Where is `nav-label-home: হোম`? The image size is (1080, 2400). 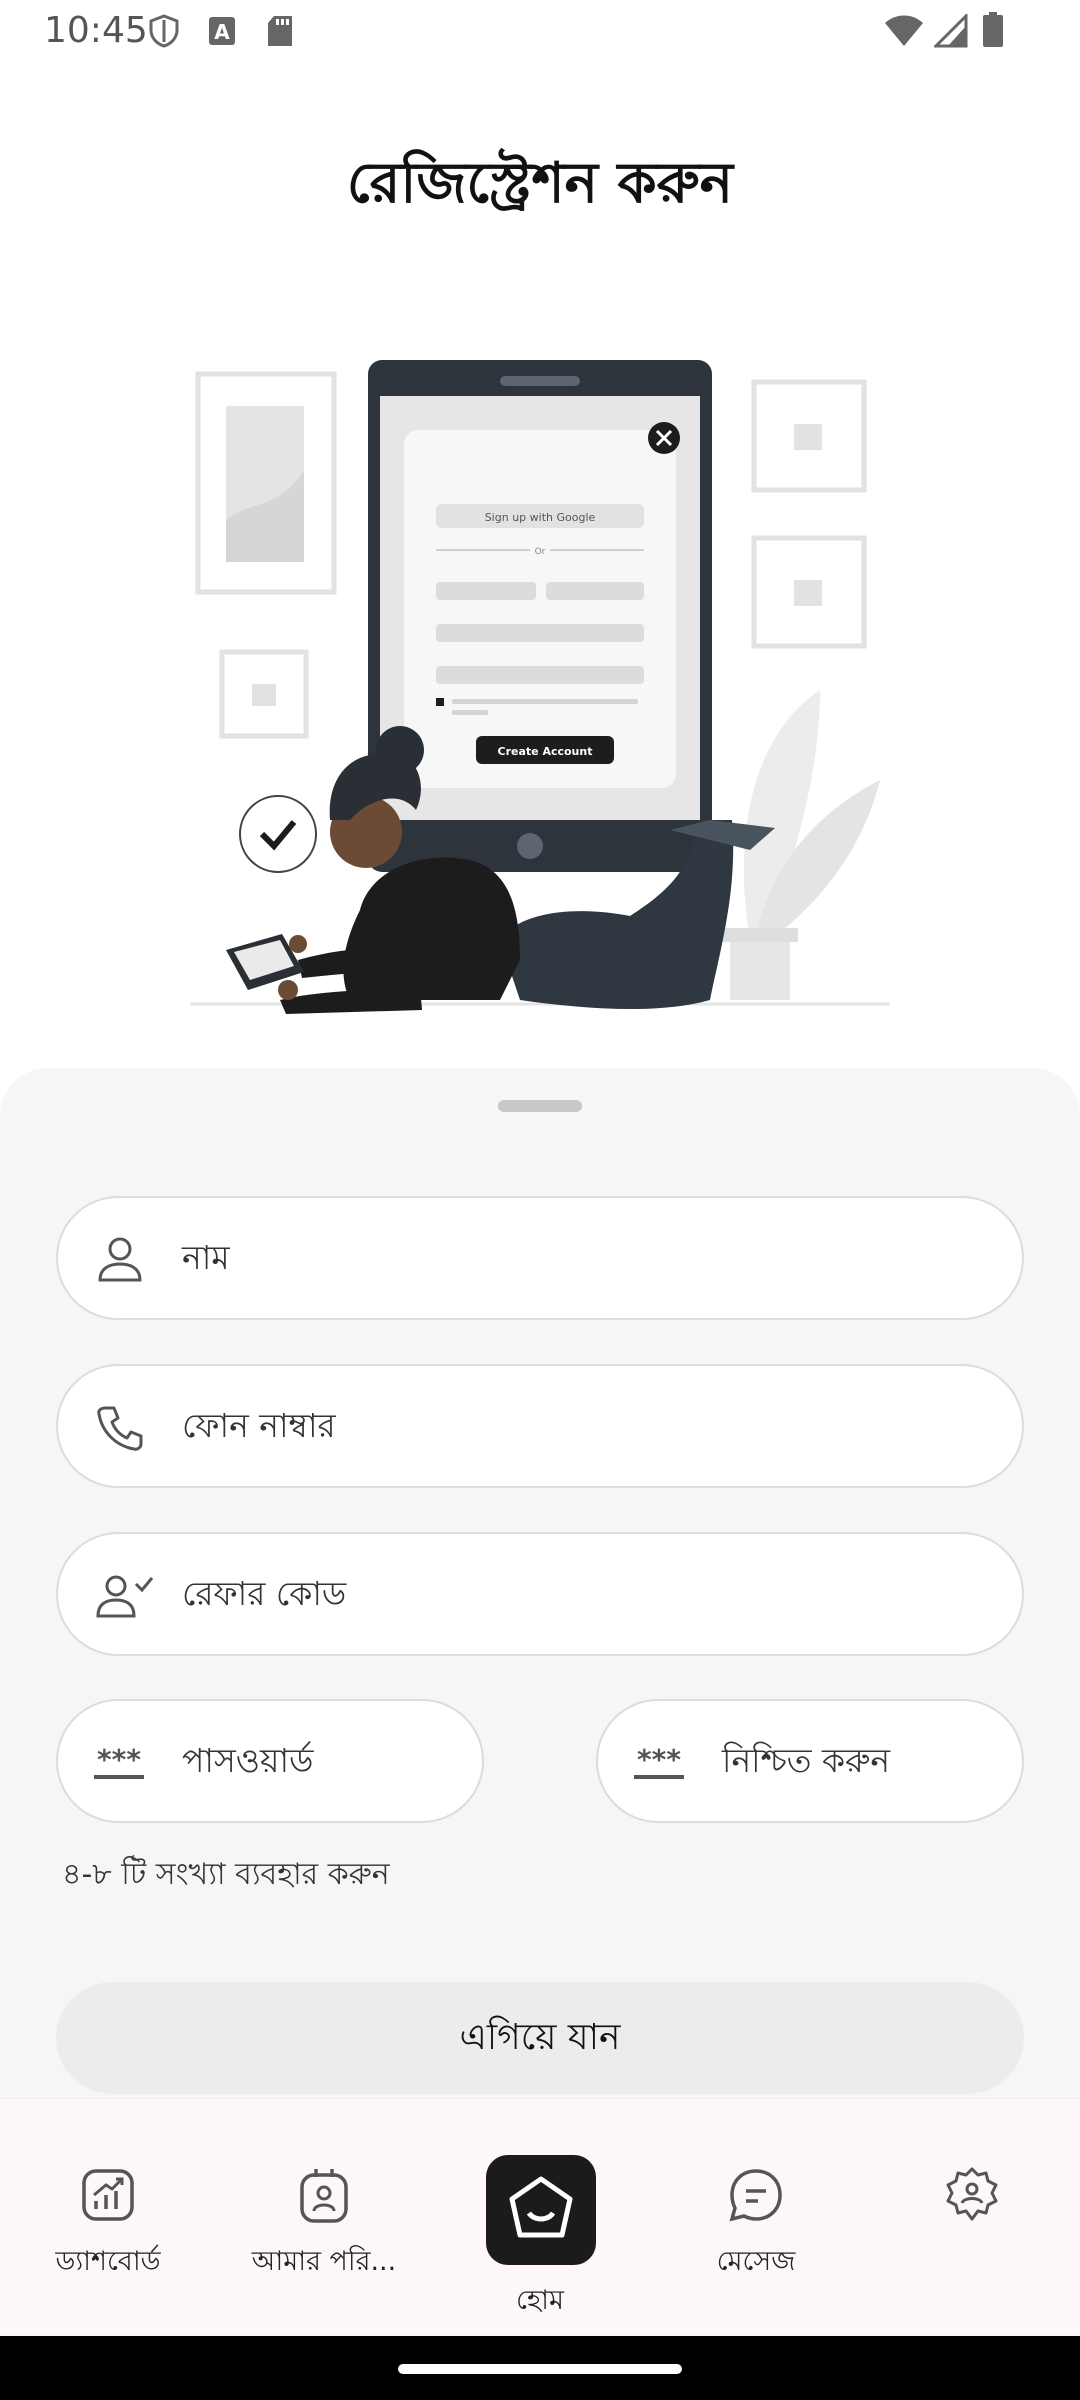 nav-label-home: হোম is located at coordinates (540, 2300).